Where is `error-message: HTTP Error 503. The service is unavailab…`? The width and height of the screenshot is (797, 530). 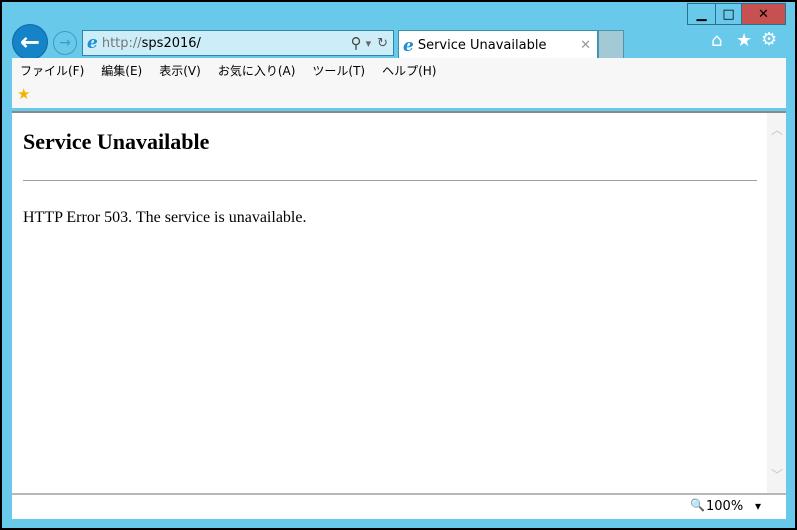 error-message: HTTP Error 503. The service is unavailab… is located at coordinates (165, 217).